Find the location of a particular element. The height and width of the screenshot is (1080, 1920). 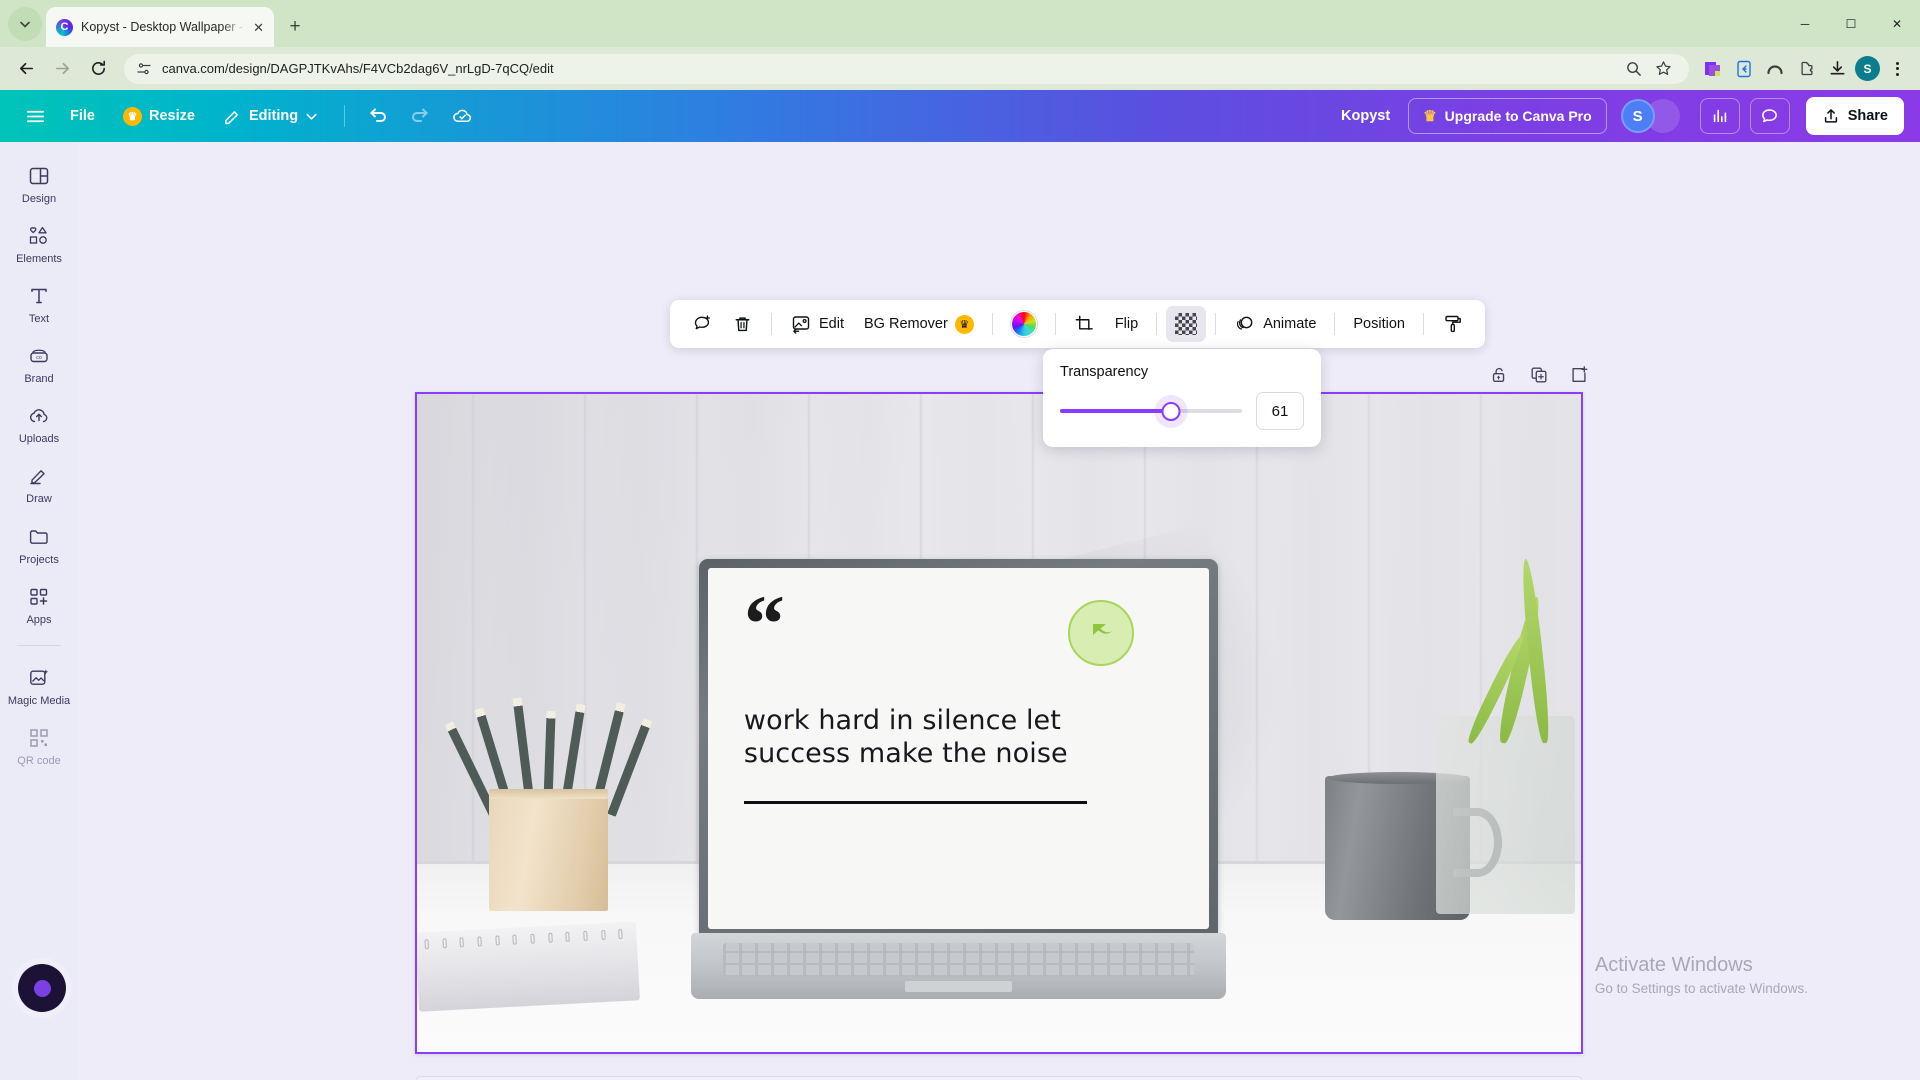

redo-icon is located at coordinates (420, 115).